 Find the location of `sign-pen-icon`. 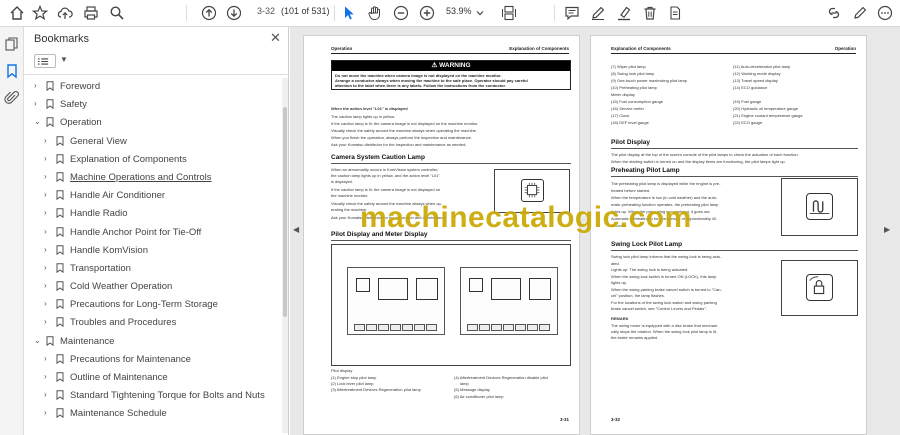

sign-pen-icon is located at coordinates (860, 13).